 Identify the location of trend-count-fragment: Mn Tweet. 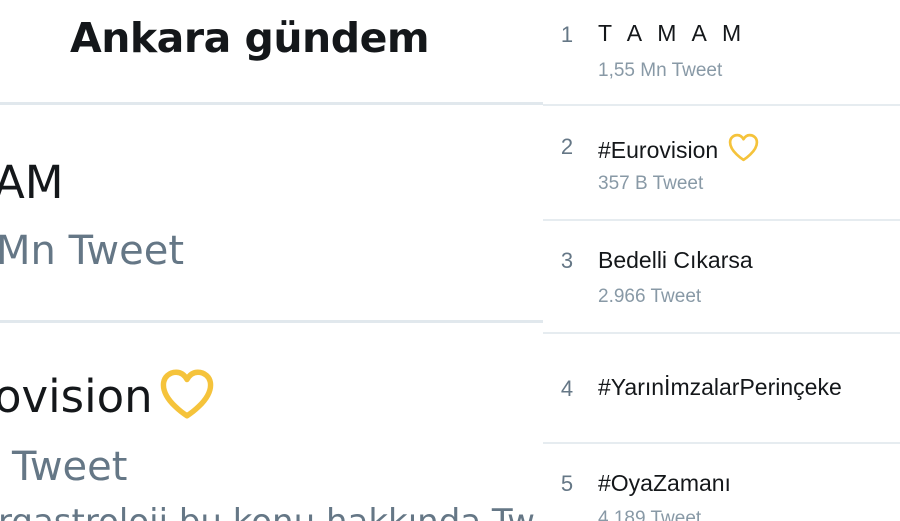
(92, 251).